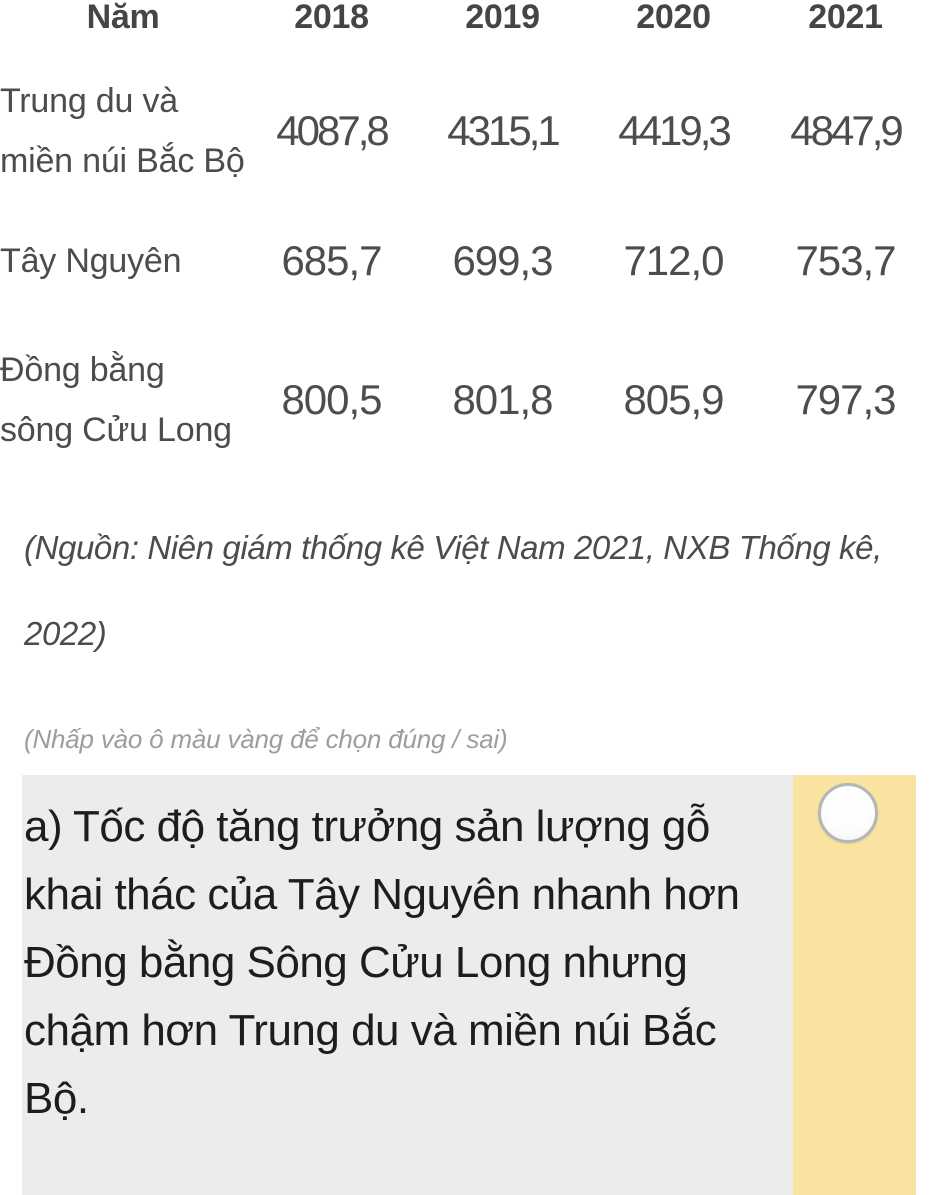 The image size is (932, 1195). What do you see at coordinates (123, 18) in the screenshot?
I see `table-header-year-label: Năm` at bounding box center [123, 18].